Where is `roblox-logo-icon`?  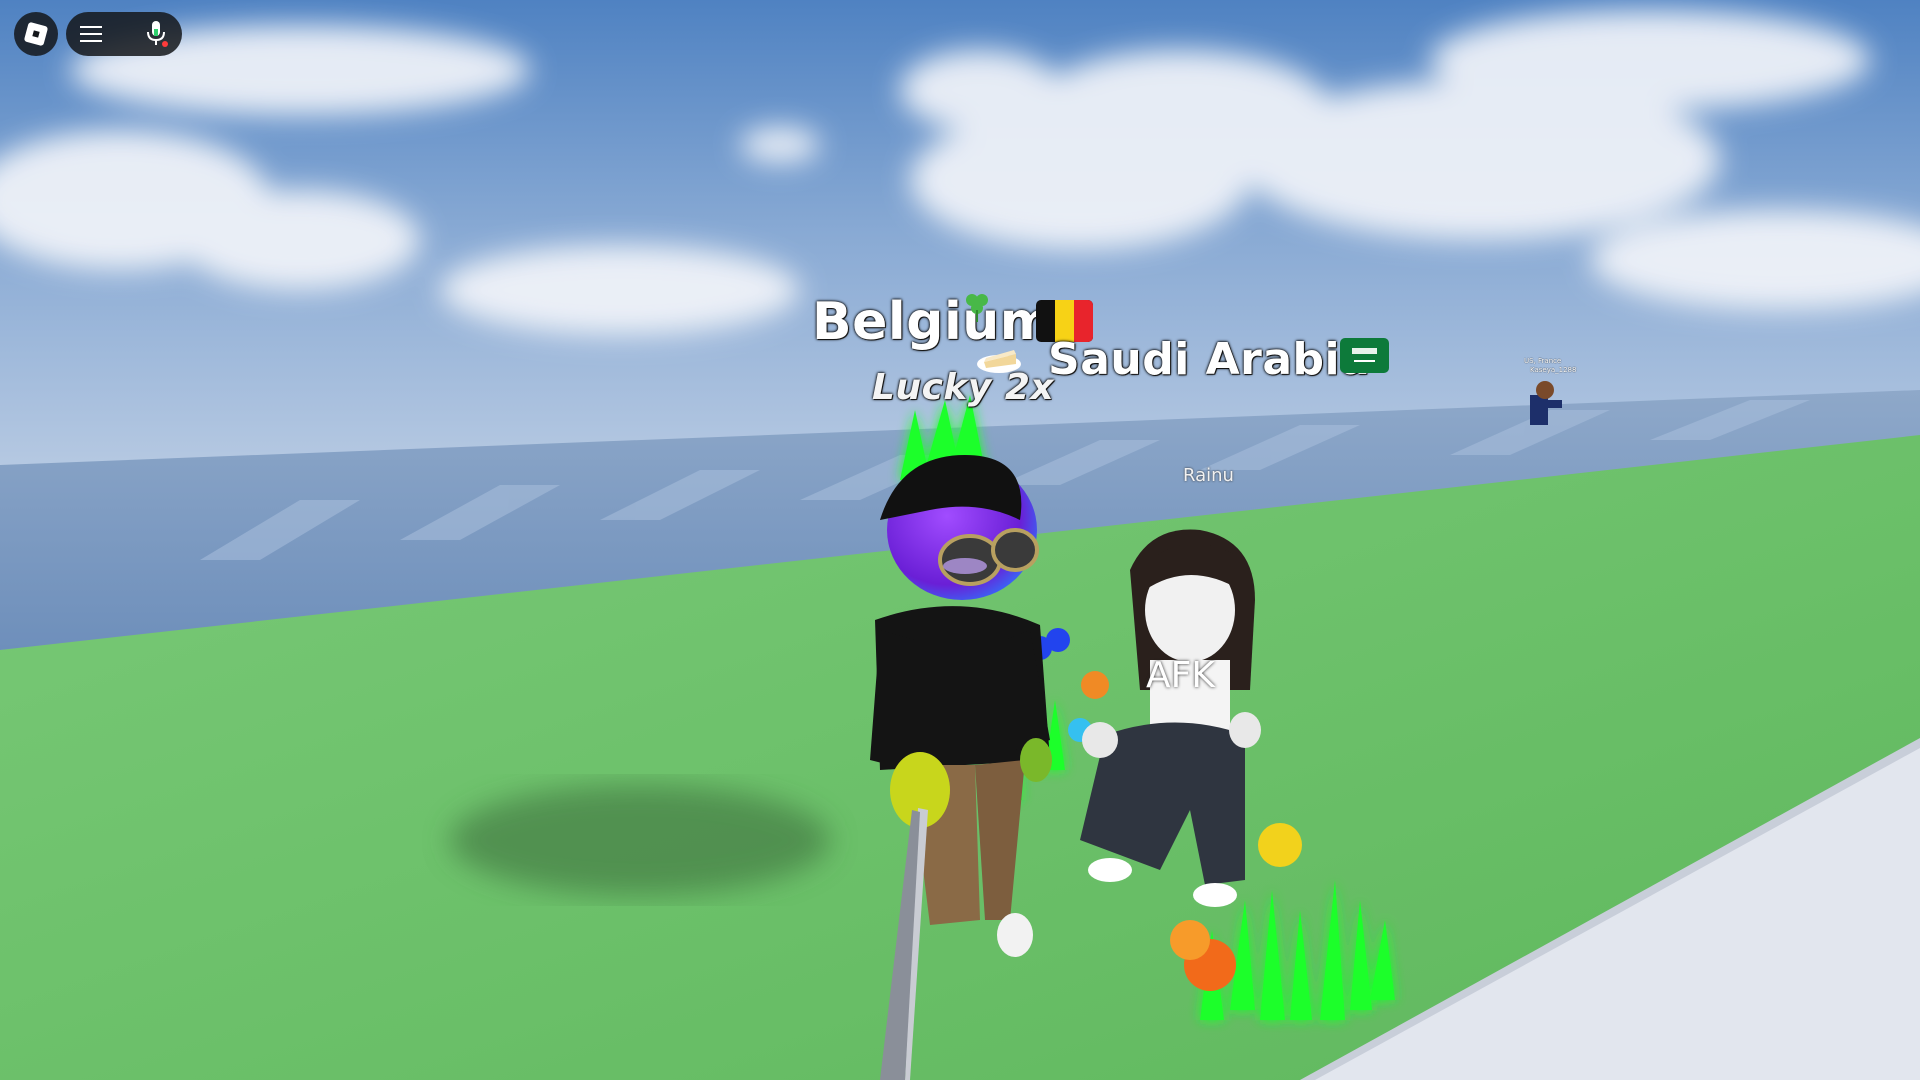
roblox-logo-icon is located at coordinates (36, 34).